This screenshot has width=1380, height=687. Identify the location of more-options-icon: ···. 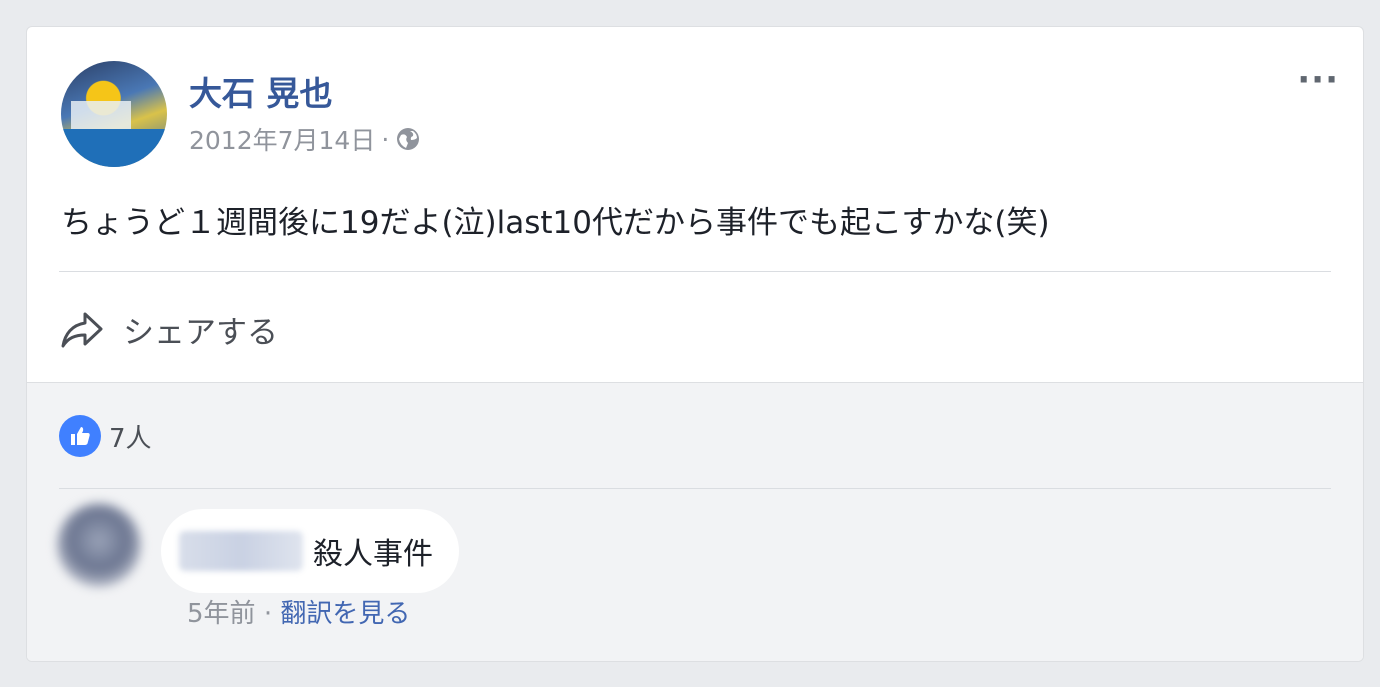
(1318, 80).